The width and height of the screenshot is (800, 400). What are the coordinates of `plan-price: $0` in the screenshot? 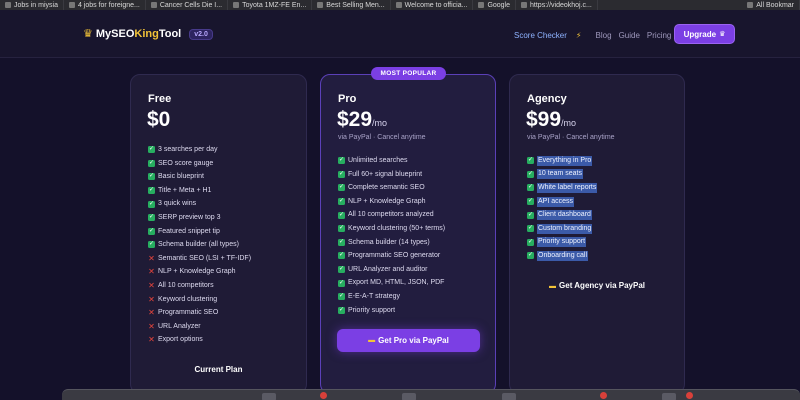 It's located at (159, 119).